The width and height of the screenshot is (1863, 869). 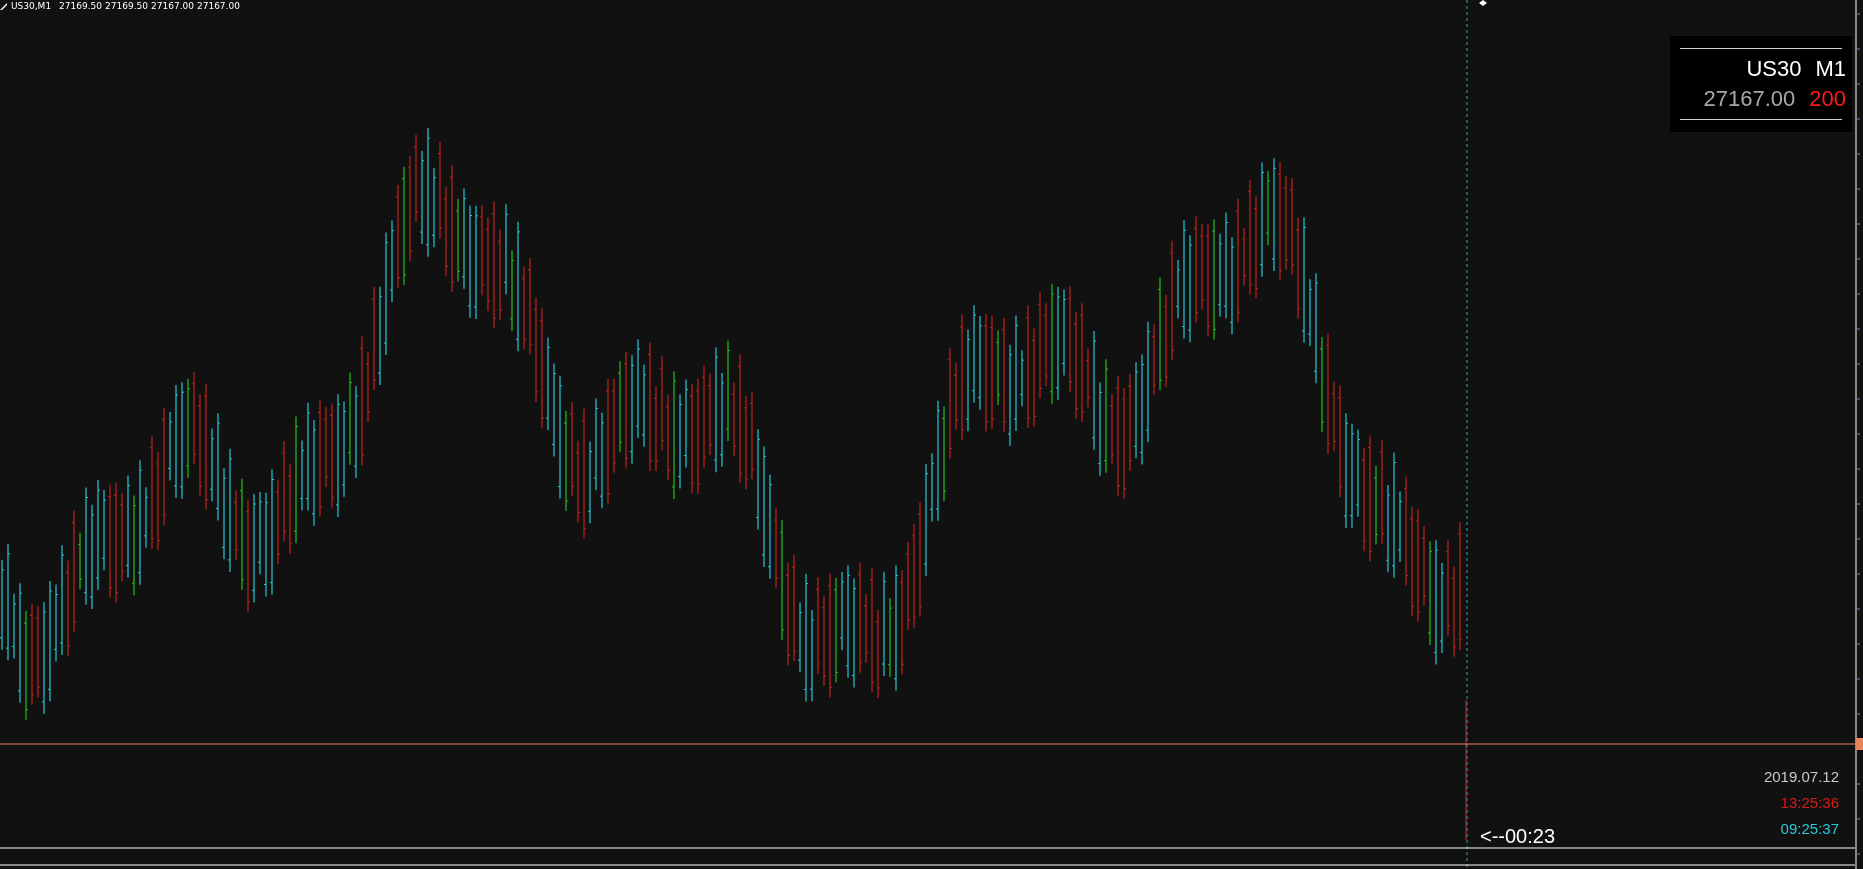 I want to click on price-marker-icon, so click(x=1859, y=744).